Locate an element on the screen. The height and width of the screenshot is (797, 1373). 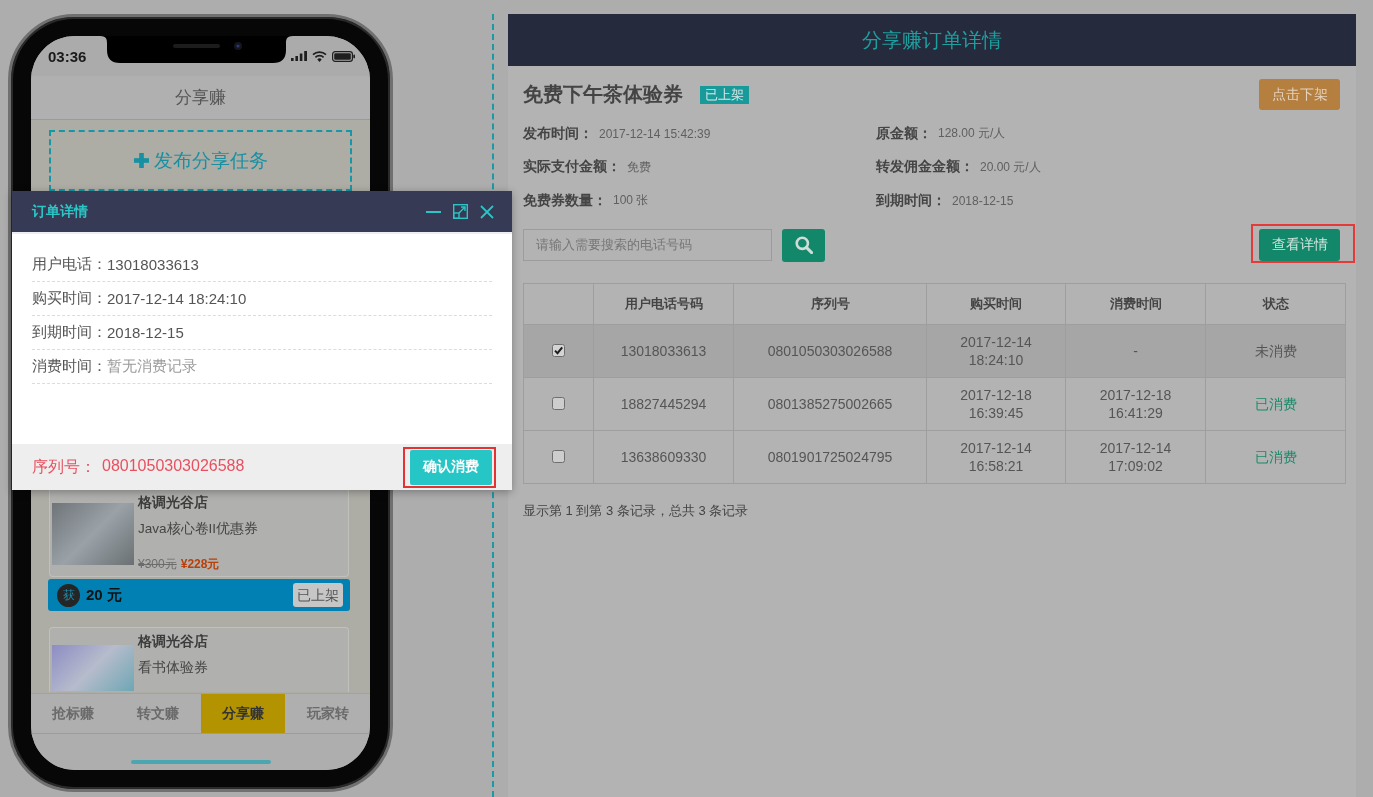
table-cell-text: 2017-12-14 18:24:10 is located at coordinates (996, 350).